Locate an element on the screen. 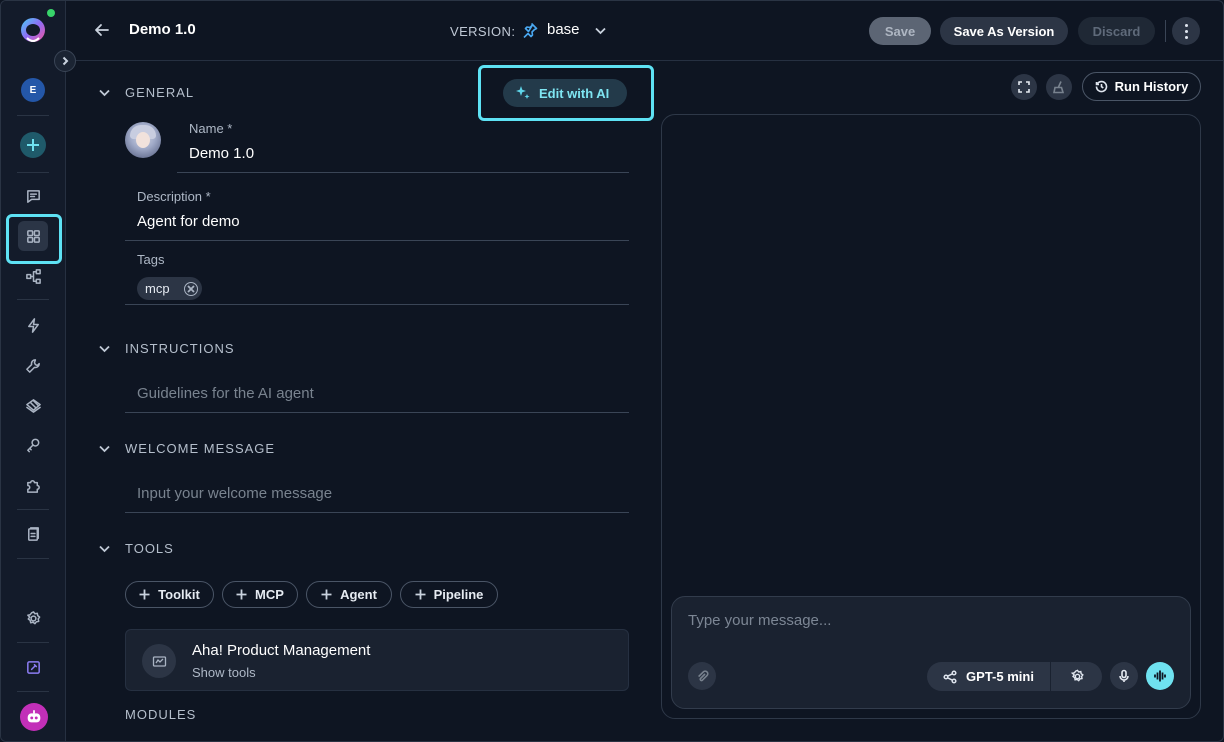 The image size is (1224, 742). fullscreen-button is located at coordinates (1024, 87).